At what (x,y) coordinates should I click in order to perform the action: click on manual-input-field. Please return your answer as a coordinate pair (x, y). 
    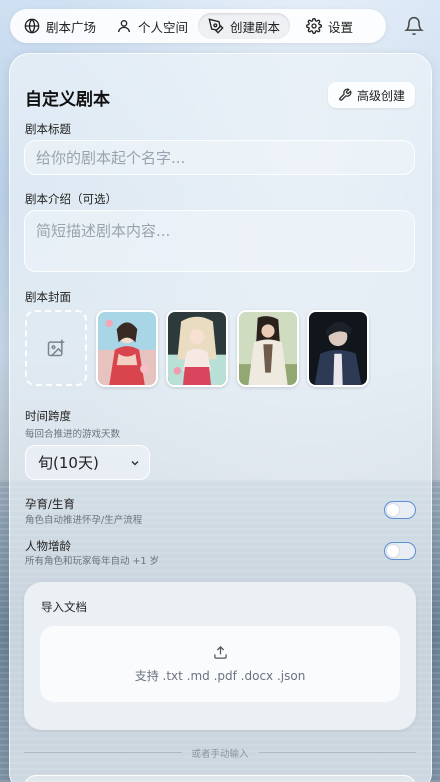
    Looking at the image, I should click on (220, 778).